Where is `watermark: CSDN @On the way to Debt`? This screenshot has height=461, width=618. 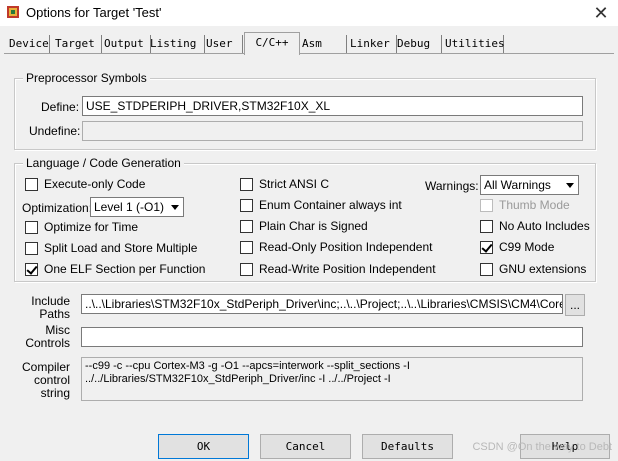 watermark: CSDN @On the way to Debt is located at coordinates (542, 447).